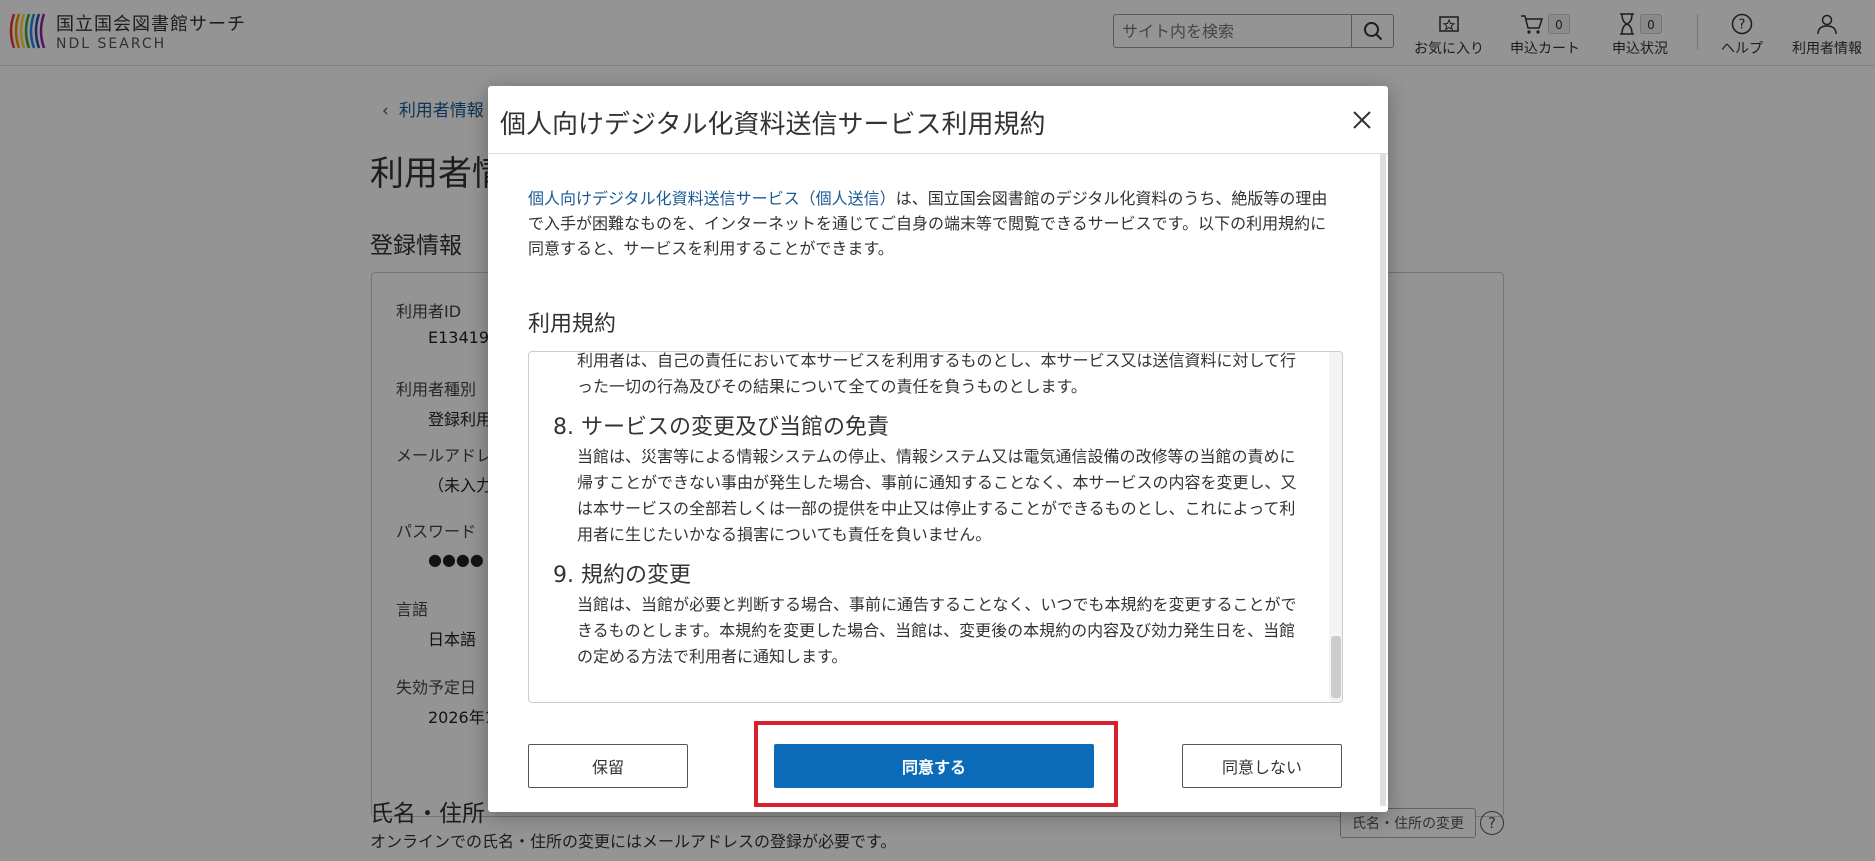 Image resolution: width=1875 pixels, height=861 pixels. I want to click on terms-scrollbar, so click(1335, 527).